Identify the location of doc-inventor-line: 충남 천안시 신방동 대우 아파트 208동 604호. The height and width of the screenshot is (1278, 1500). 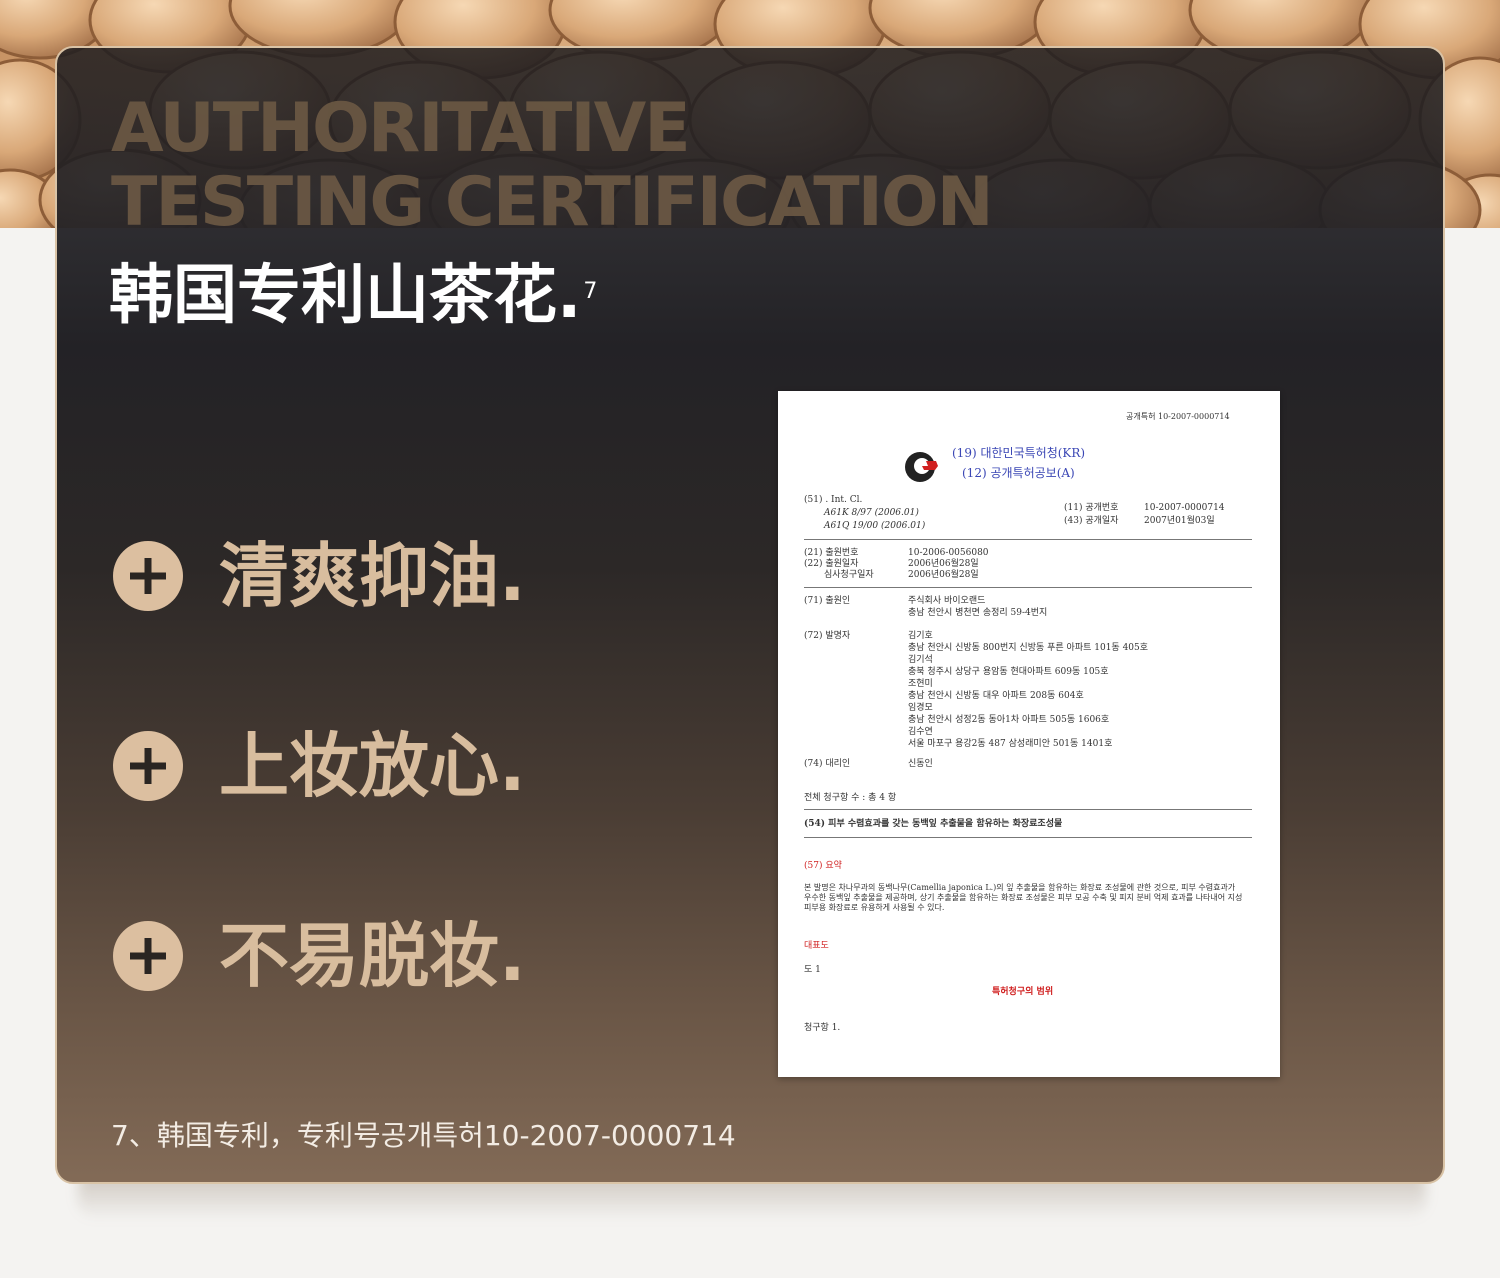
(996, 696).